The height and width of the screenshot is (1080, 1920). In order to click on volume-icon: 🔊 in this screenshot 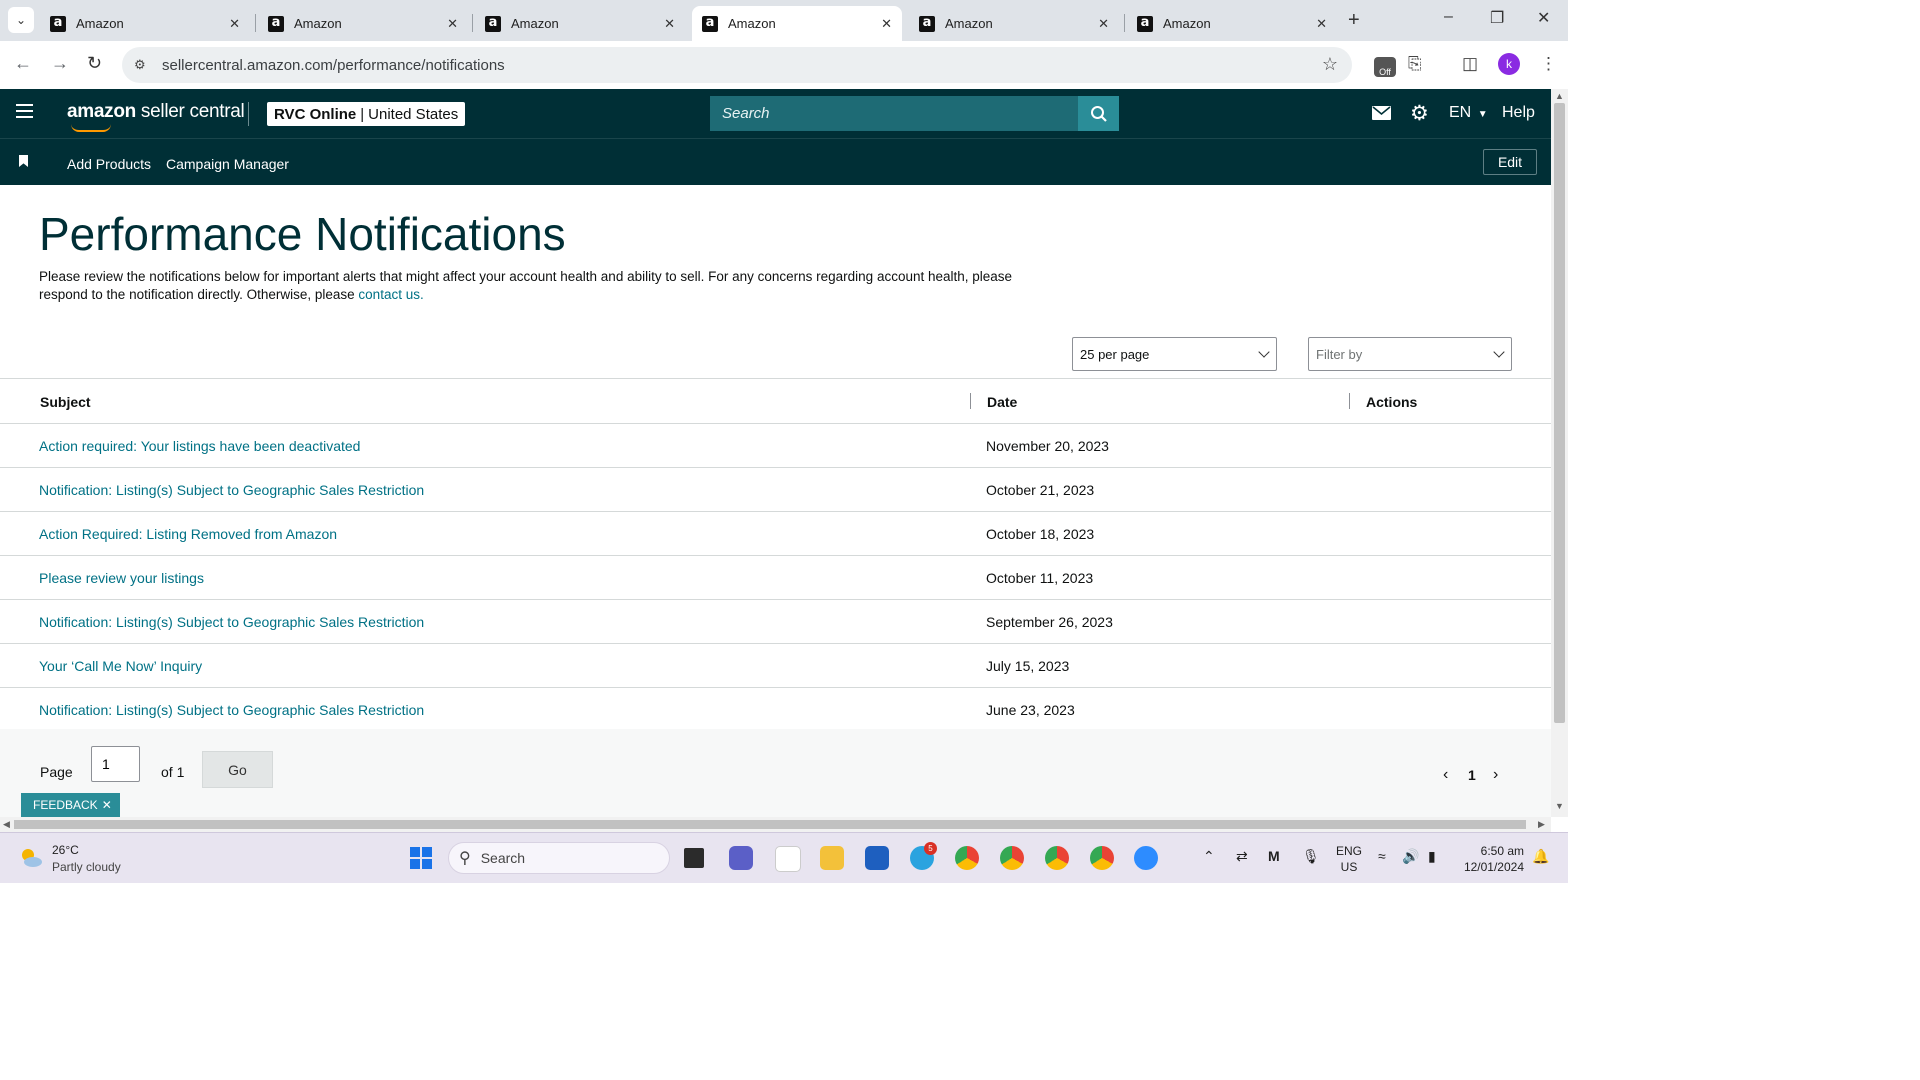, I will do `click(1410, 856)`.